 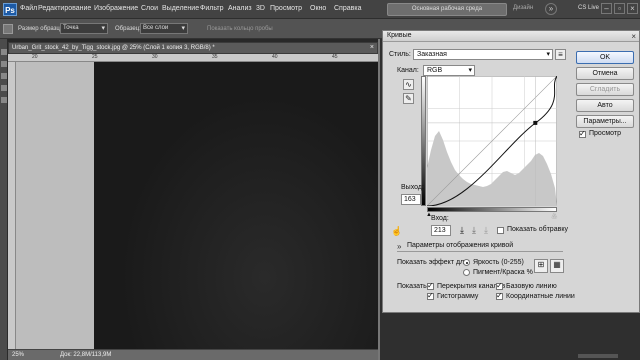 I want to click on pigment-label: Пигмент/Краска %, so click(x=503, y=272).